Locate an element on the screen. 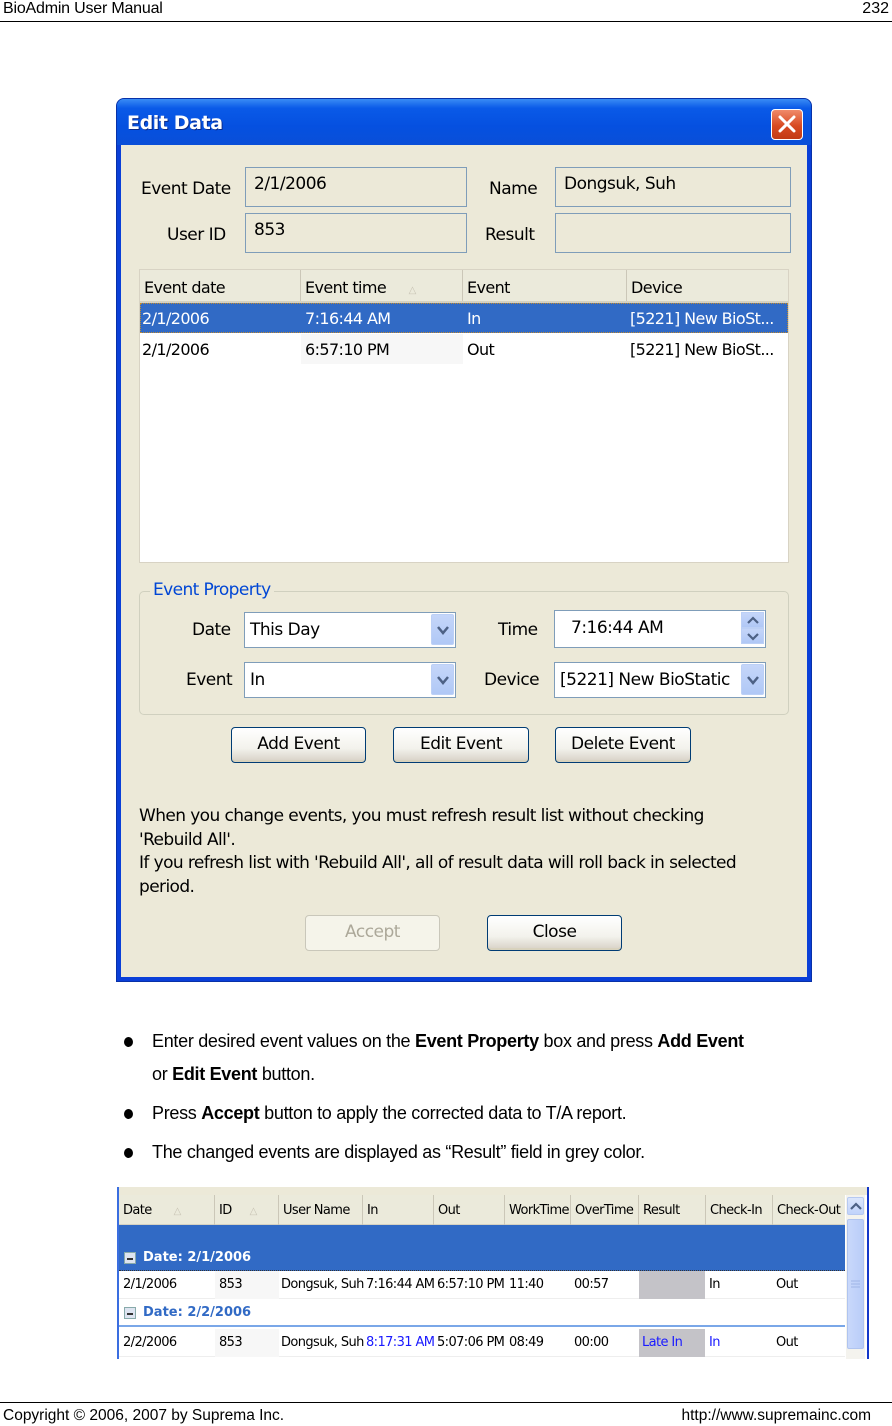  column-header-worktime: WorkTime is located at coordinates (538, 1210).